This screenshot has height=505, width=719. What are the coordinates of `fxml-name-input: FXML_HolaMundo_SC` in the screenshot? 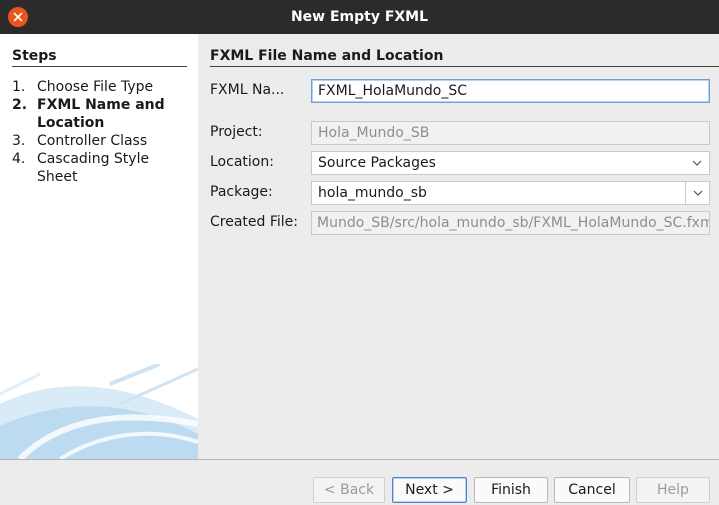 It's located at (510, 91).